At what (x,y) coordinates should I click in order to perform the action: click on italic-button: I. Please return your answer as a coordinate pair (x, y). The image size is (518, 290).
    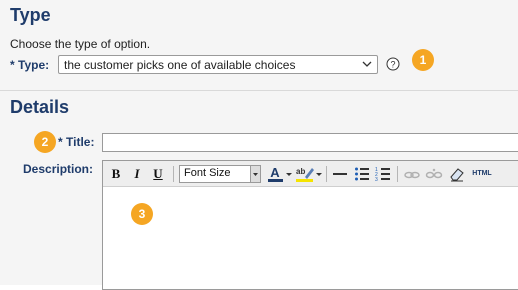
    Looking at the image, I should click on (137, 174).